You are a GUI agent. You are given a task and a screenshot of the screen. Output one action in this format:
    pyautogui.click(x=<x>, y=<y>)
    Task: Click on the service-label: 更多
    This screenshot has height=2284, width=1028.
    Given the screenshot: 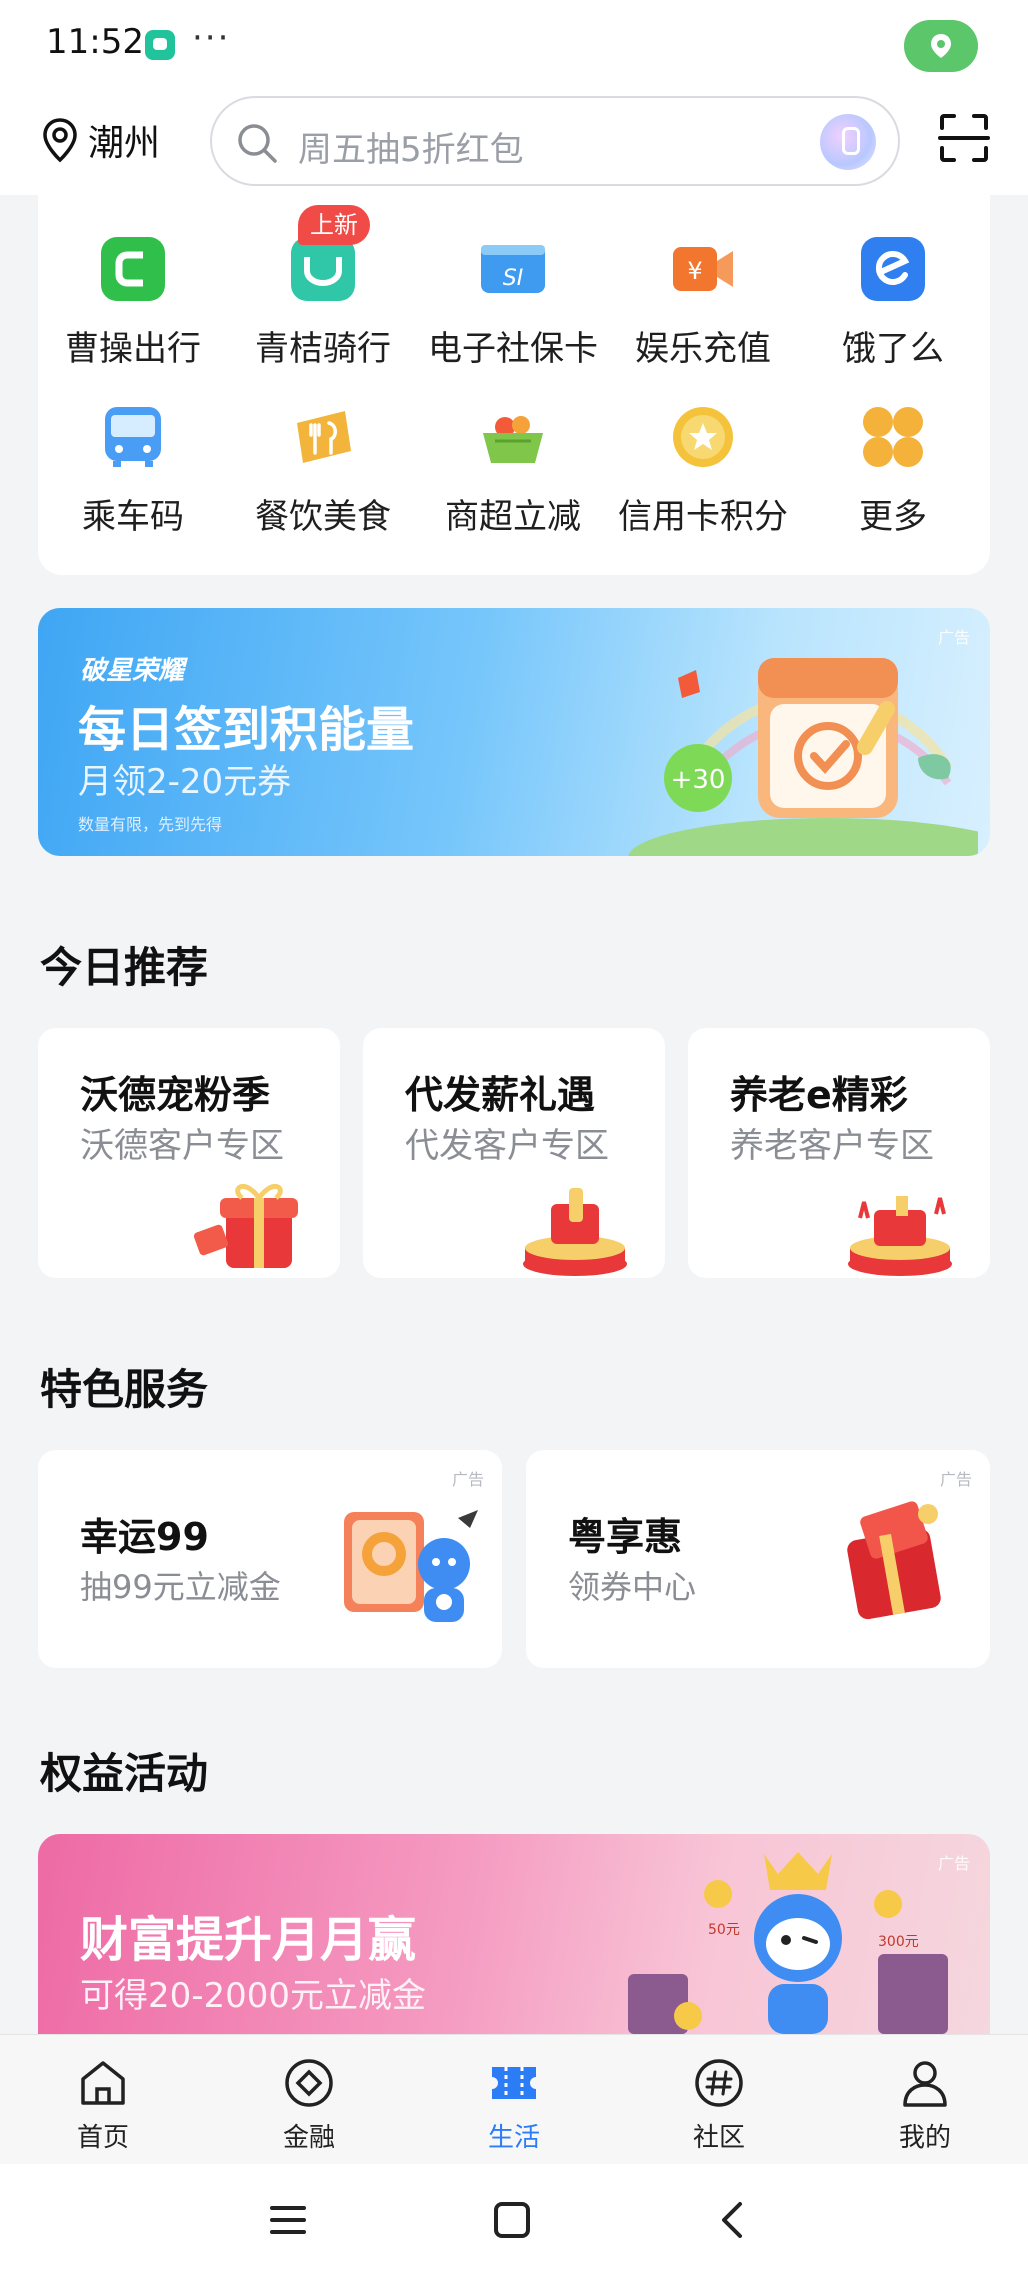 What is the action you would take?
    pyautogui.click(x=893, y=517)
    